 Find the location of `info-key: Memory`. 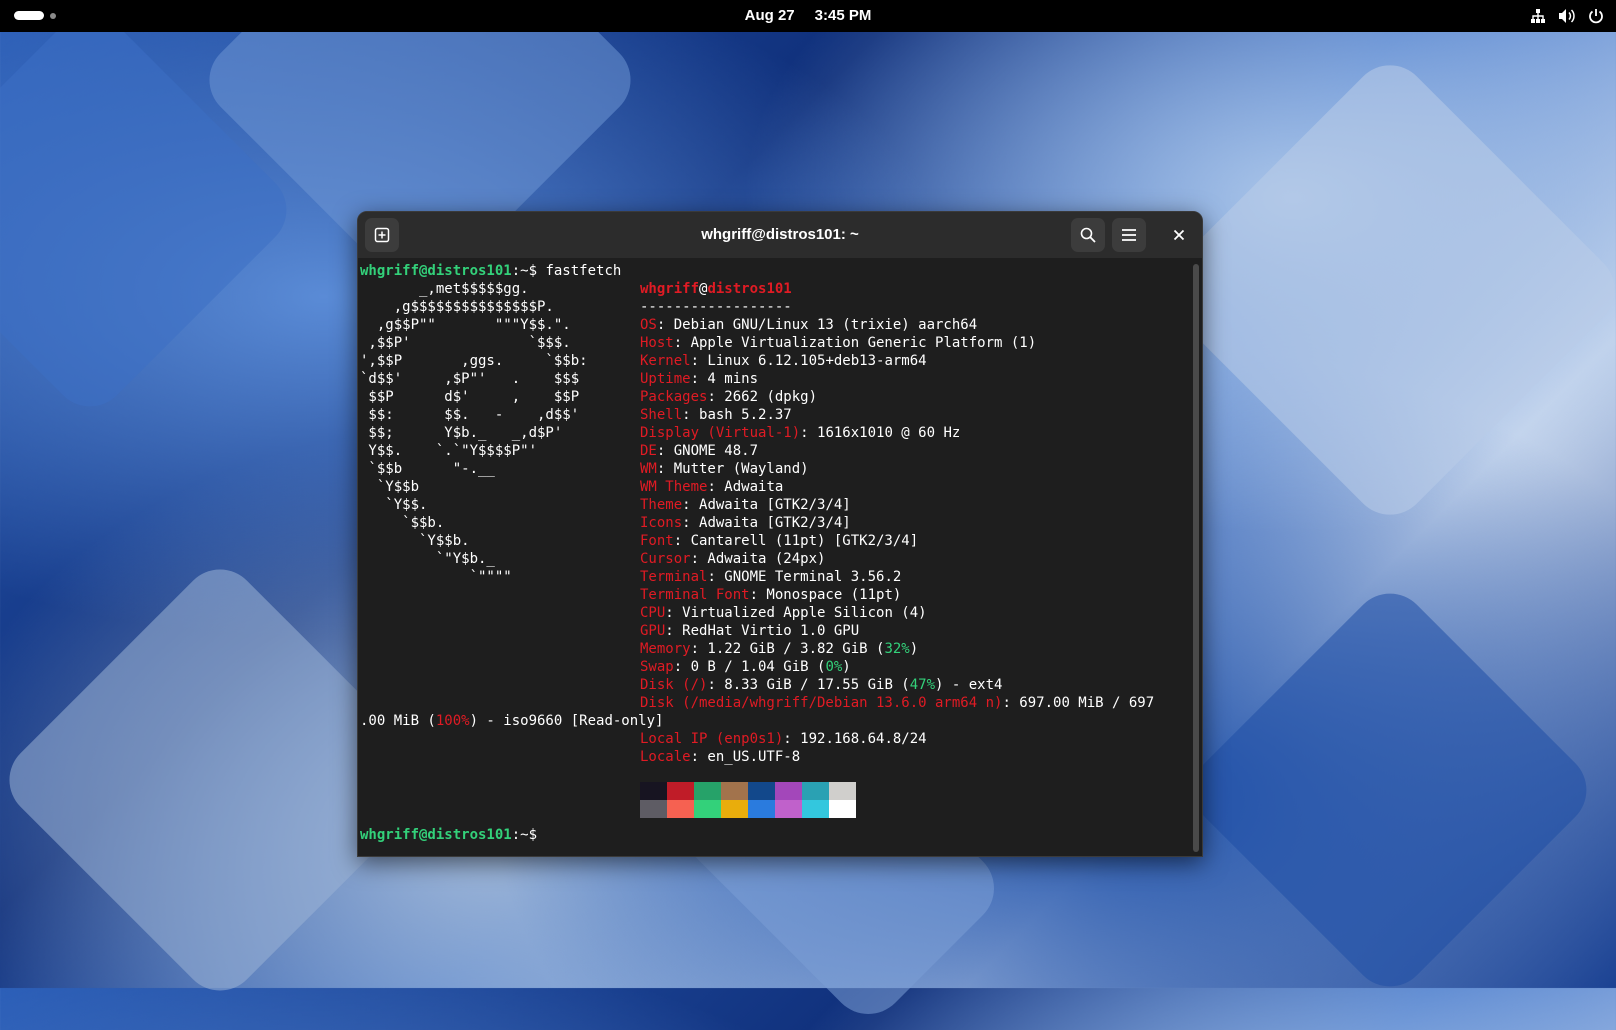

info-key: Memory is located at coordinates (665, 649).